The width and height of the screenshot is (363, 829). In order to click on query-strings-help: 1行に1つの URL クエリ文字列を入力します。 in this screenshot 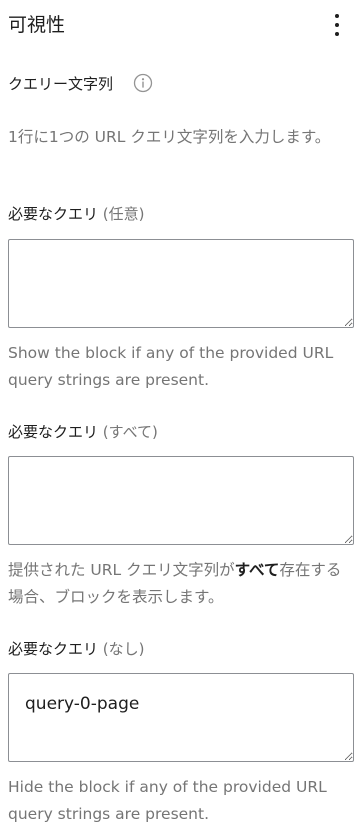, I will do `click(169, 137)`.